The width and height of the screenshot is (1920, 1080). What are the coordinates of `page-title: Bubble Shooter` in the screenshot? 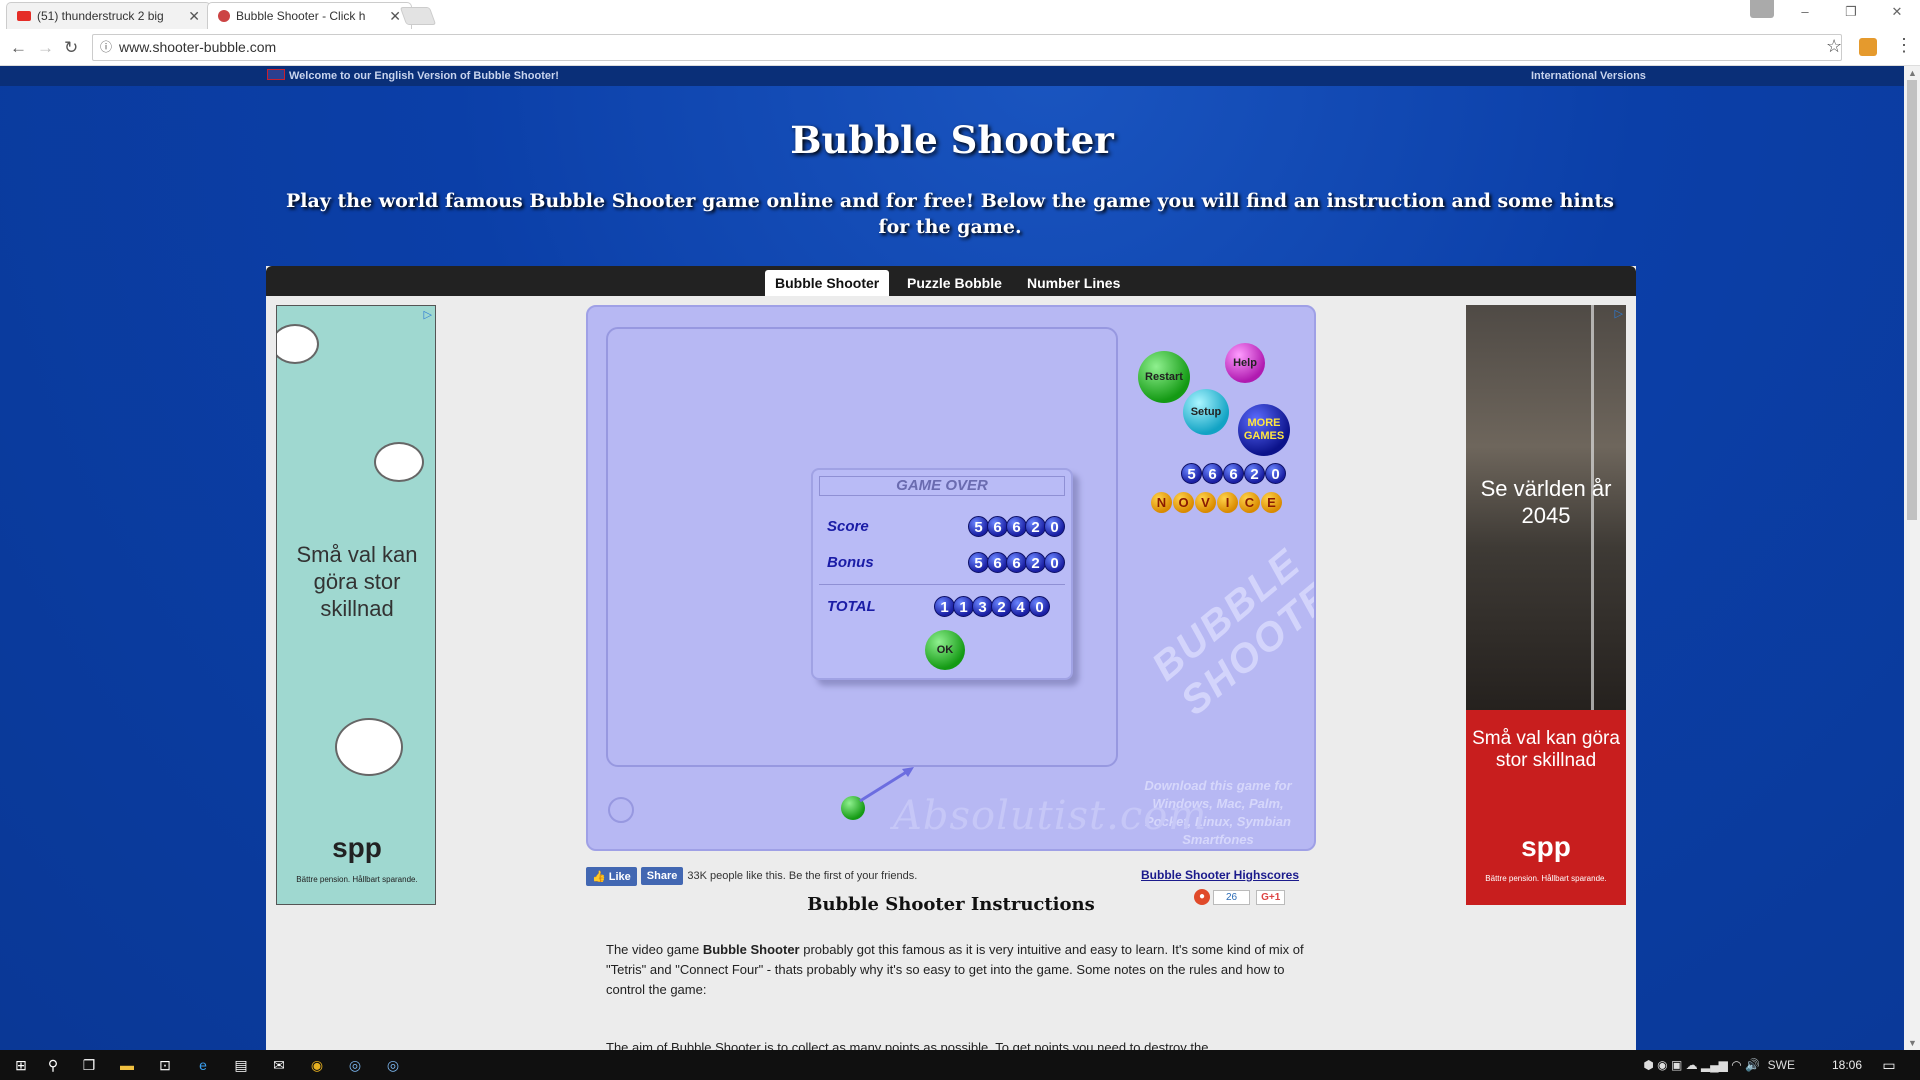 It's located at (952, 140).